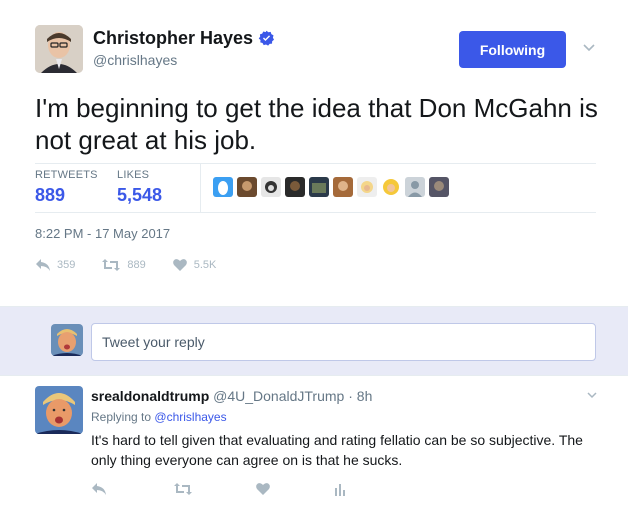 The height and width of the screenshot is (506, 628). I want to click on like-action: 5.5K, so click(194, 265).